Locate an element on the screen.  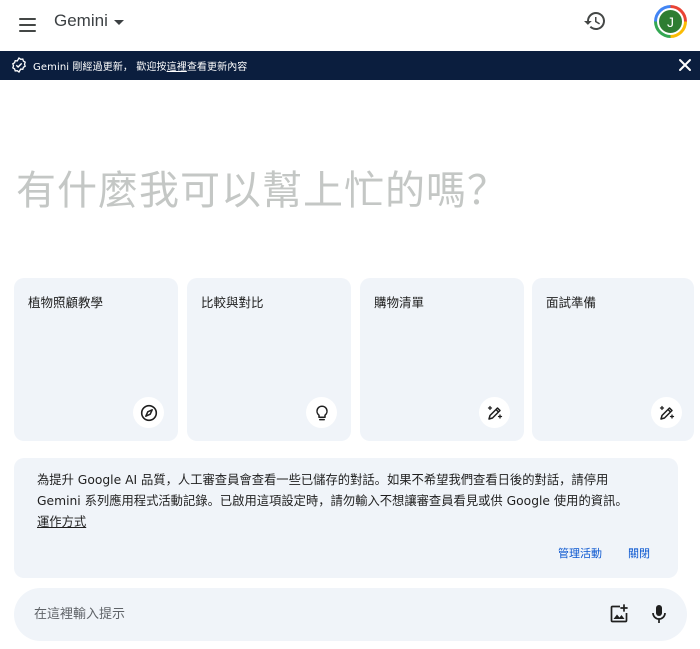
menu-icon is located at coordinates (28, 25).